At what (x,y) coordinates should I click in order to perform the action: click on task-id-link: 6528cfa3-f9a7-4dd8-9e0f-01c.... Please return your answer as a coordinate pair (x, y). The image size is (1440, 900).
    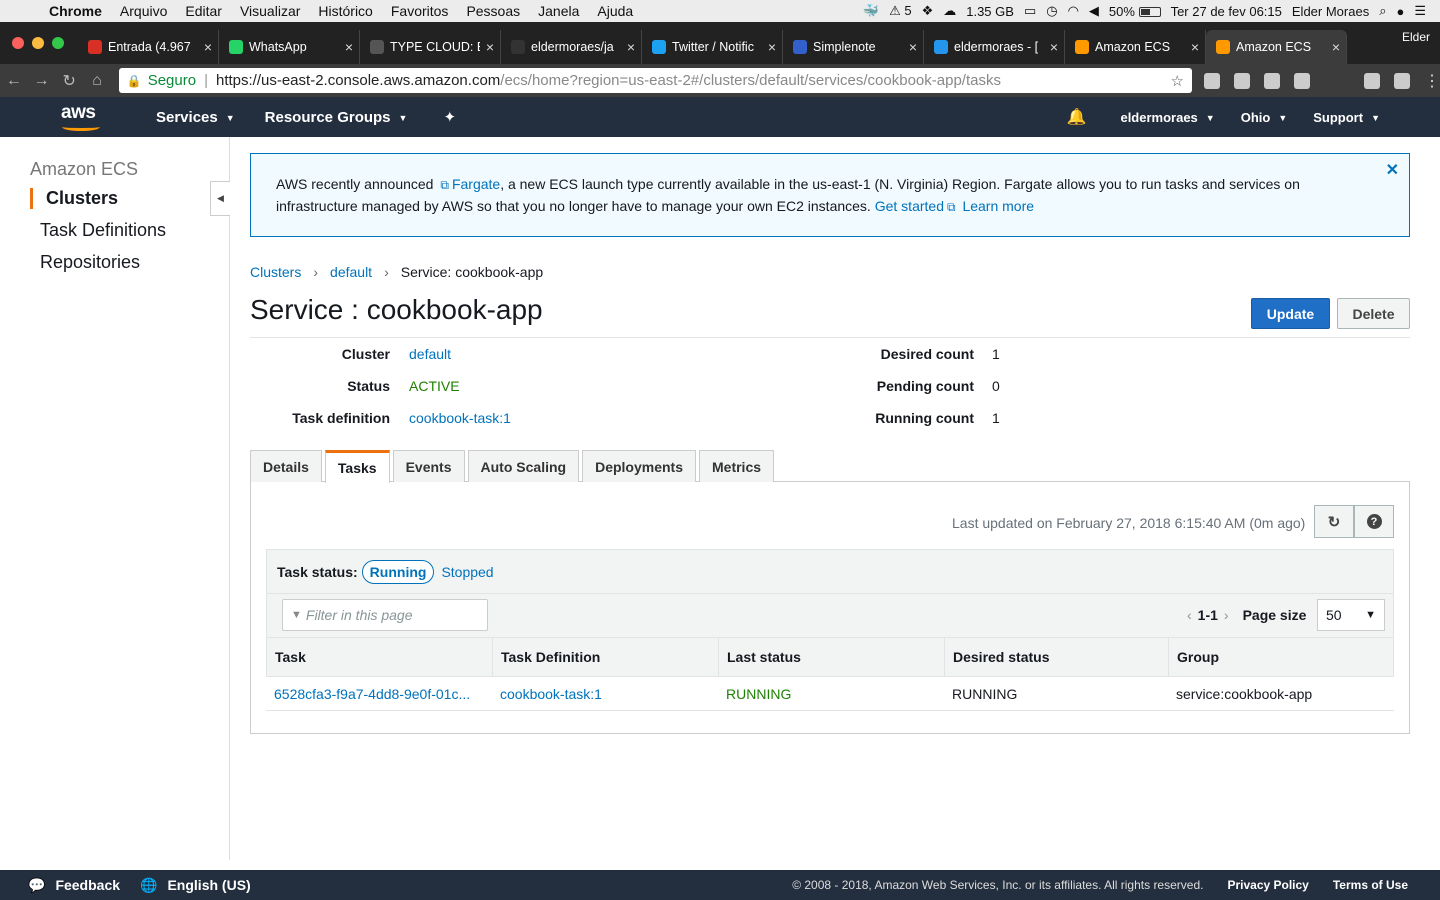
    Looking at the image, I should click on (372, 694).